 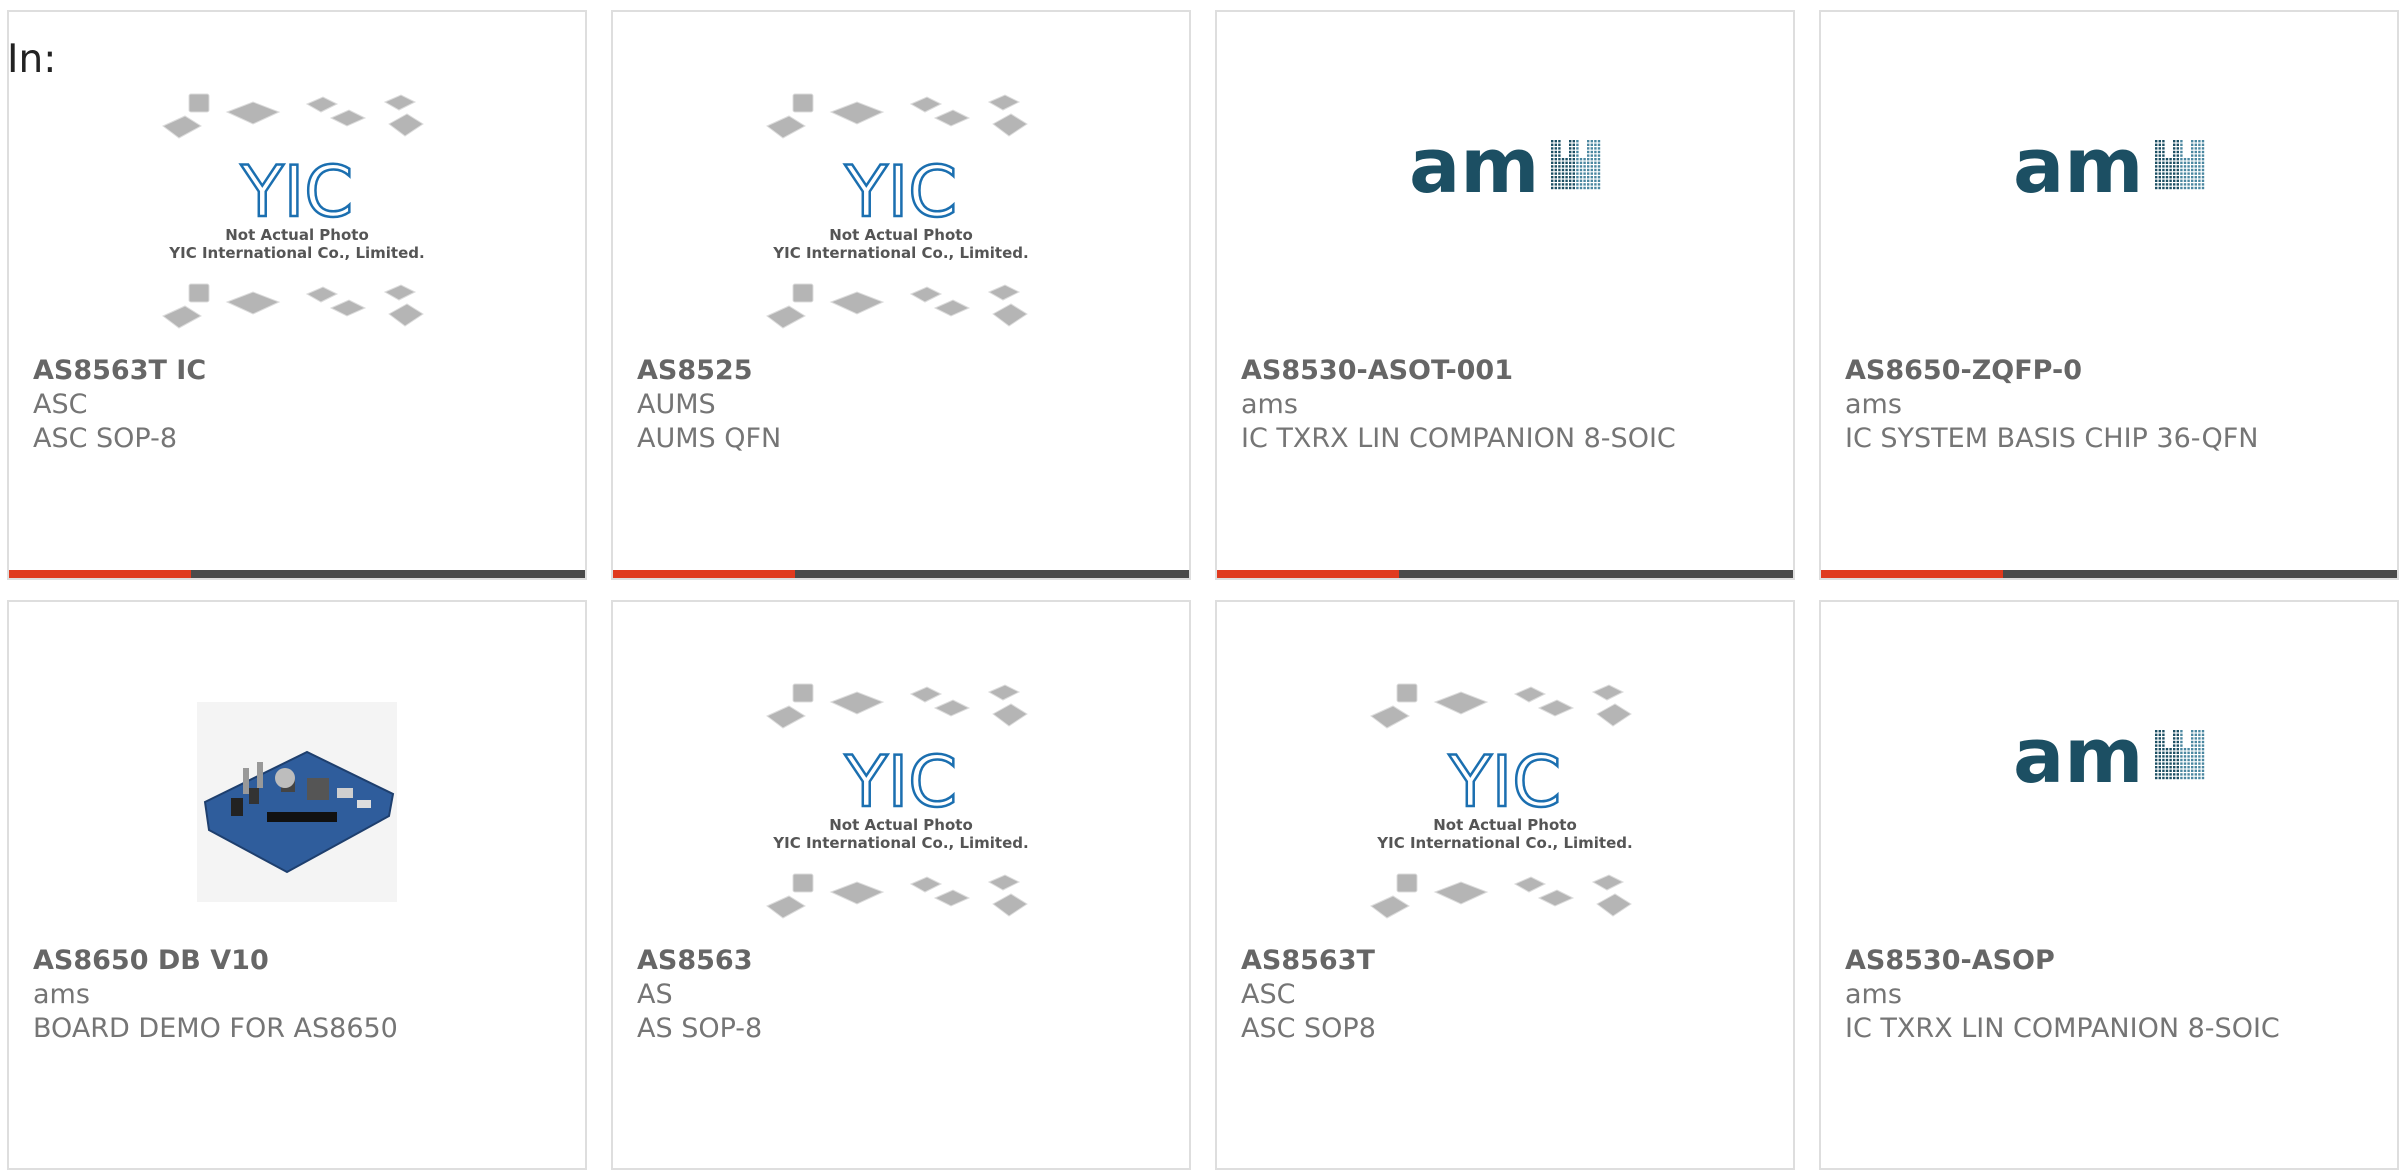 What do you see at coordinates (676, 404) in the screenshot?
I see `manufacturer: AUMS` at bounding box center [676, 404].